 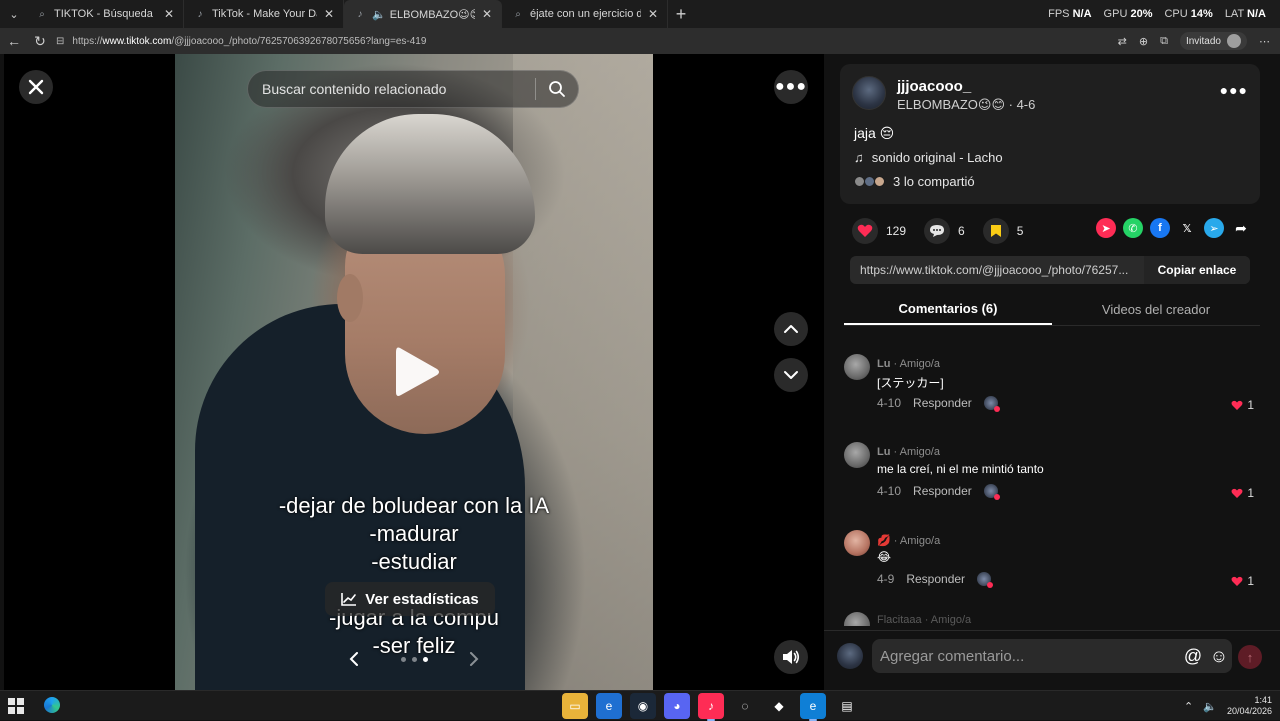 What do you see at coordinates (681, 14) in the screenshot?
I see `new-tab-button: +` at bounding box center [681, 14].